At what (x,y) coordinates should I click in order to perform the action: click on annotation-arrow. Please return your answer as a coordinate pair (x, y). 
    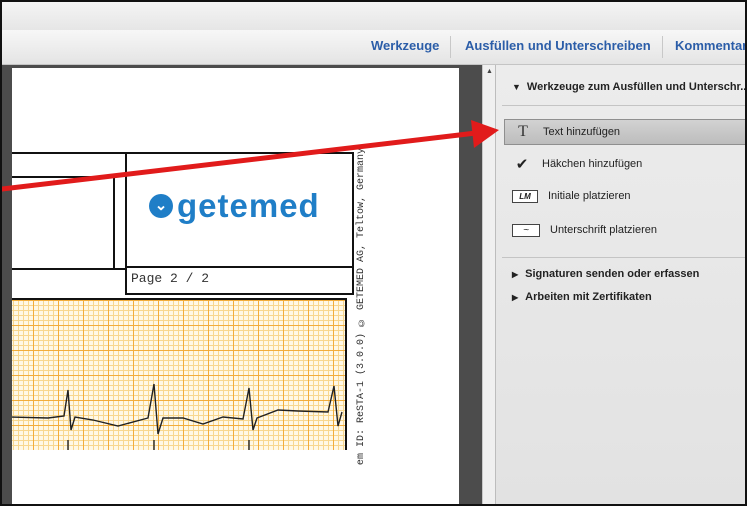
    Looking at the image, I should click on (250, 156).